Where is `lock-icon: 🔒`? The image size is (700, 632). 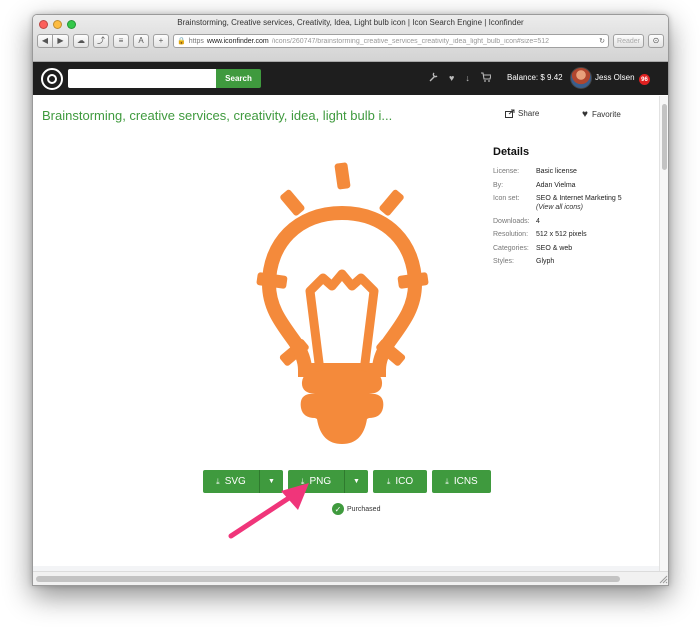
lock-icon: 🔒 is located at coordinates (181, 41).